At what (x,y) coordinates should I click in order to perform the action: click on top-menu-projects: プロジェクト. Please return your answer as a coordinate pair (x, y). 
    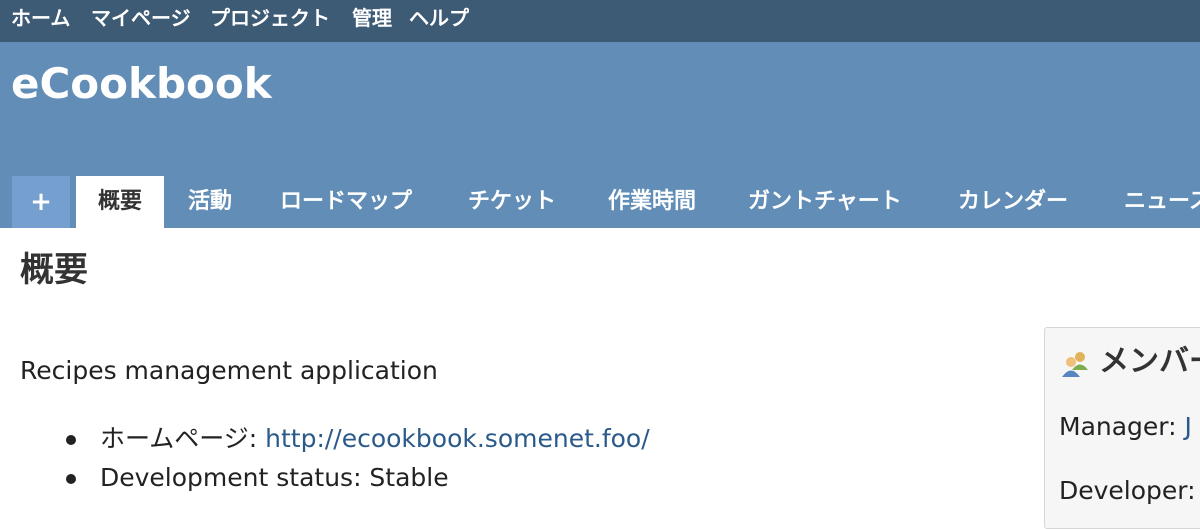
    Looking at the image, I should click on (270, 18).